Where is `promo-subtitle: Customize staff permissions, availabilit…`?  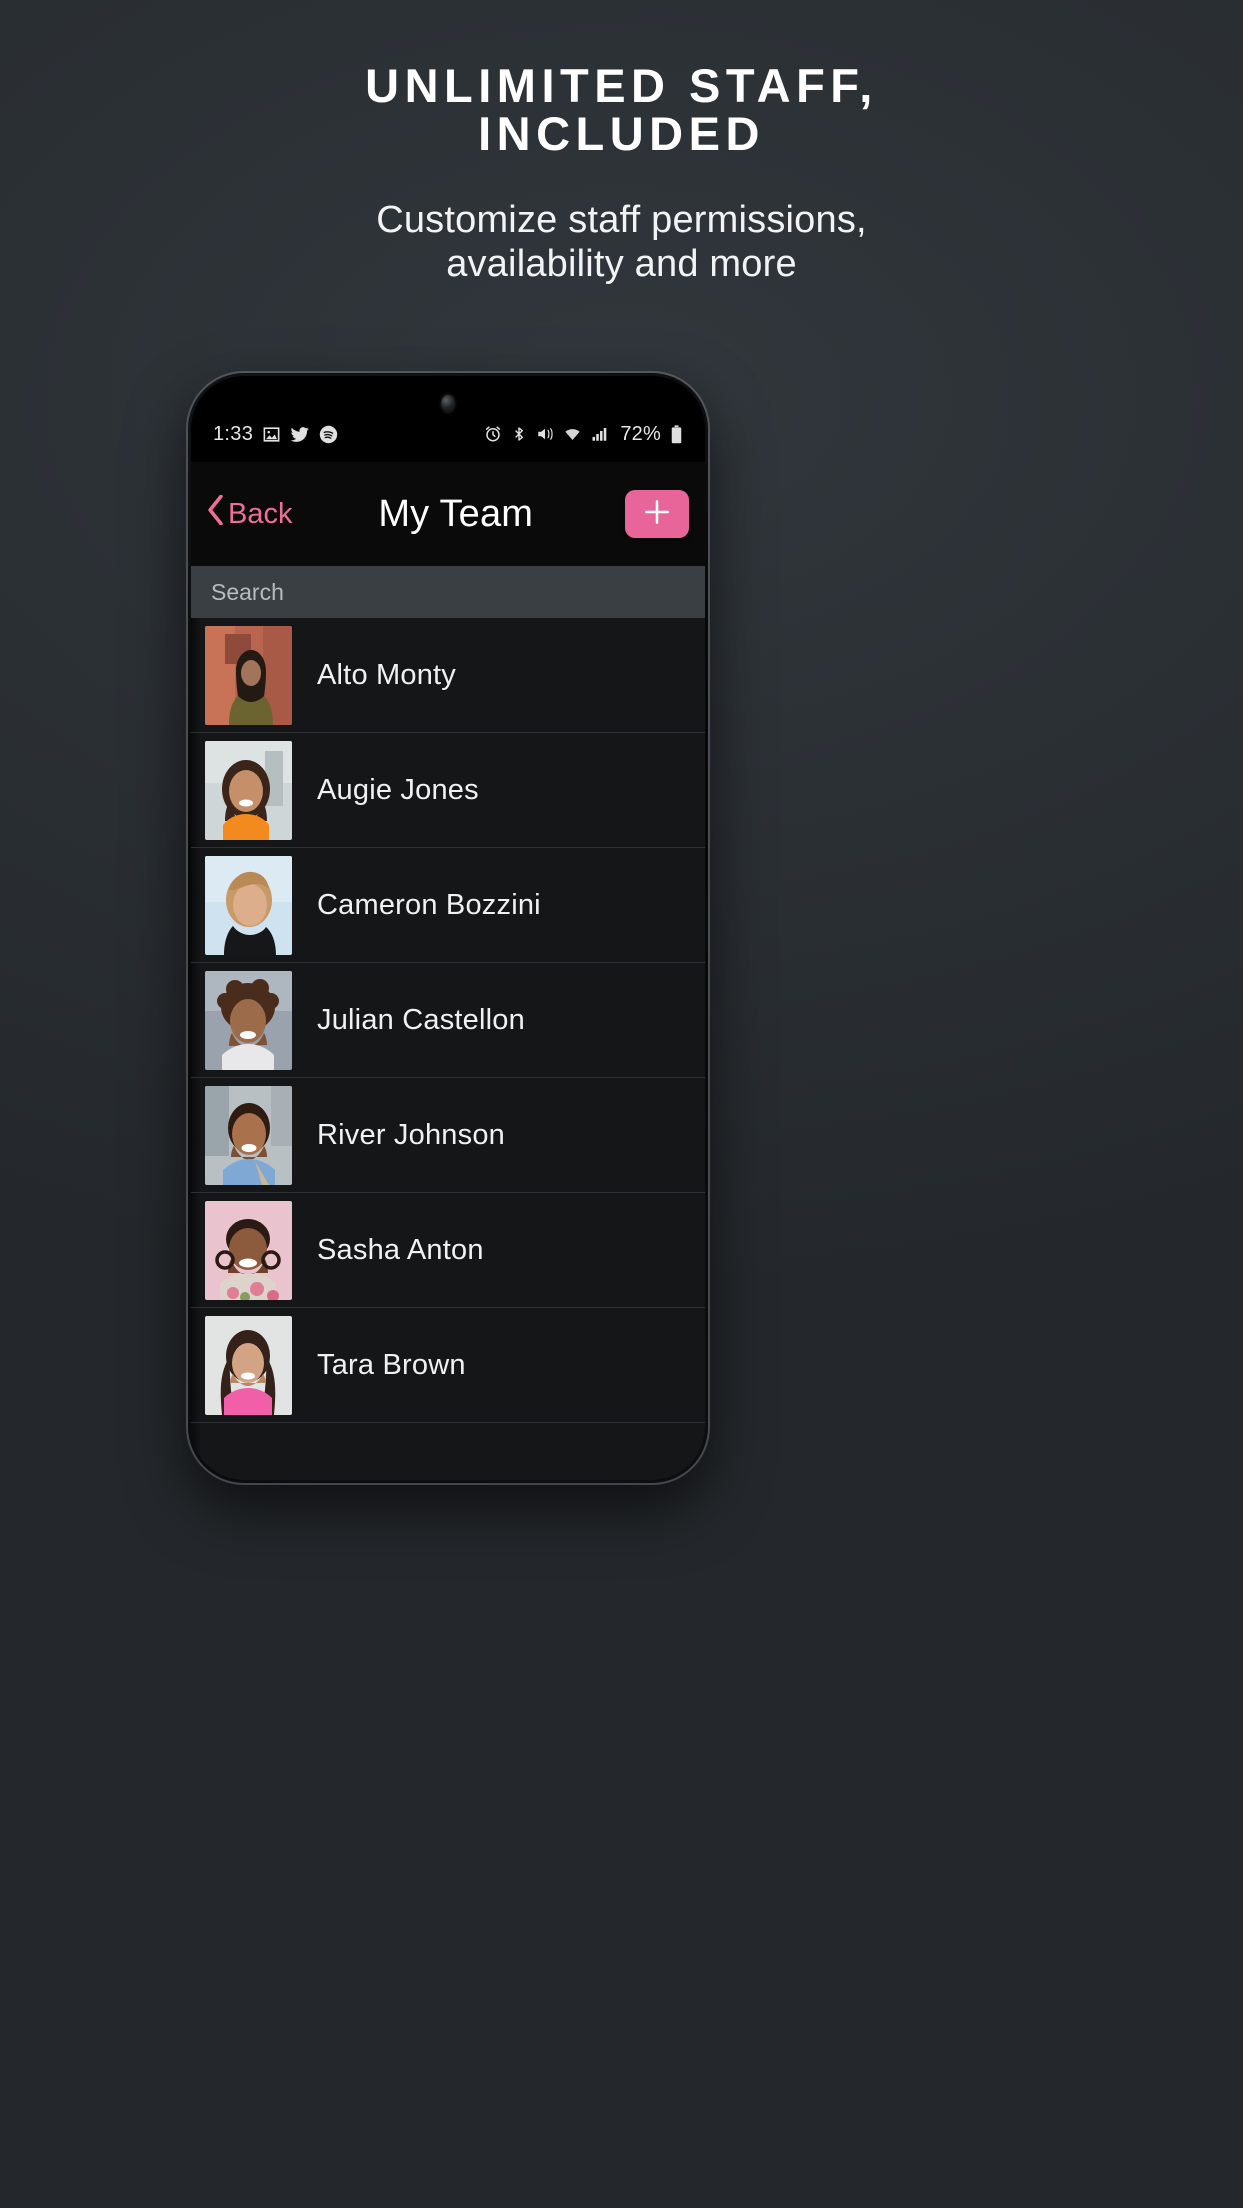
promo-subtitle: Customize staff permissions, availabilit… is located at coordinates (621, 242).